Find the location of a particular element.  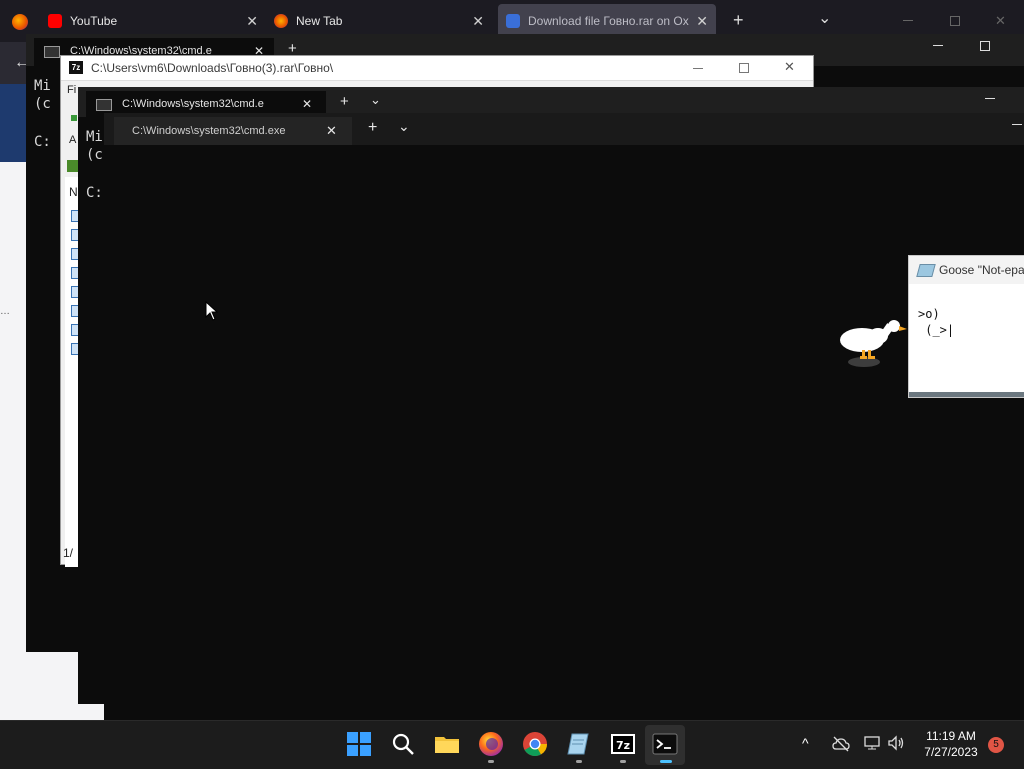

svg-text: 7z is located at coordinates (623, 745).